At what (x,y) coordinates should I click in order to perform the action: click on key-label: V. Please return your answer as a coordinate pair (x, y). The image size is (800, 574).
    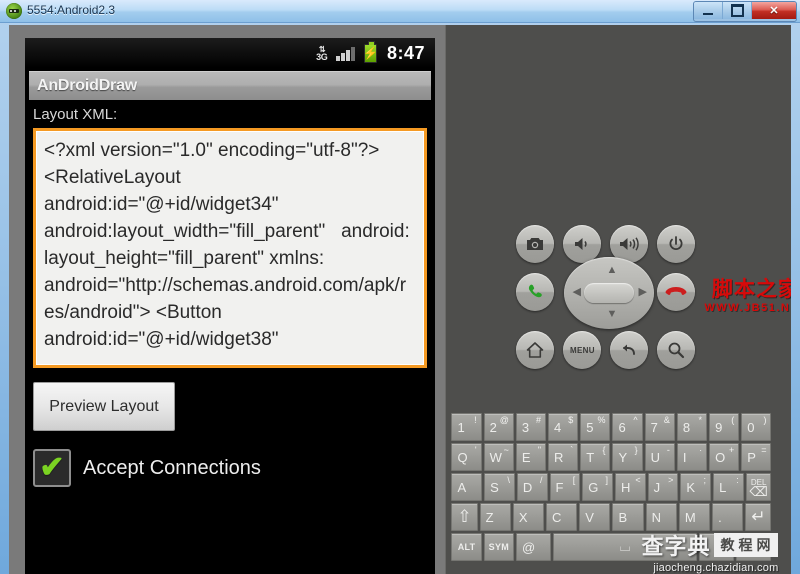
    Looking at the image, I should click on (589, 517).